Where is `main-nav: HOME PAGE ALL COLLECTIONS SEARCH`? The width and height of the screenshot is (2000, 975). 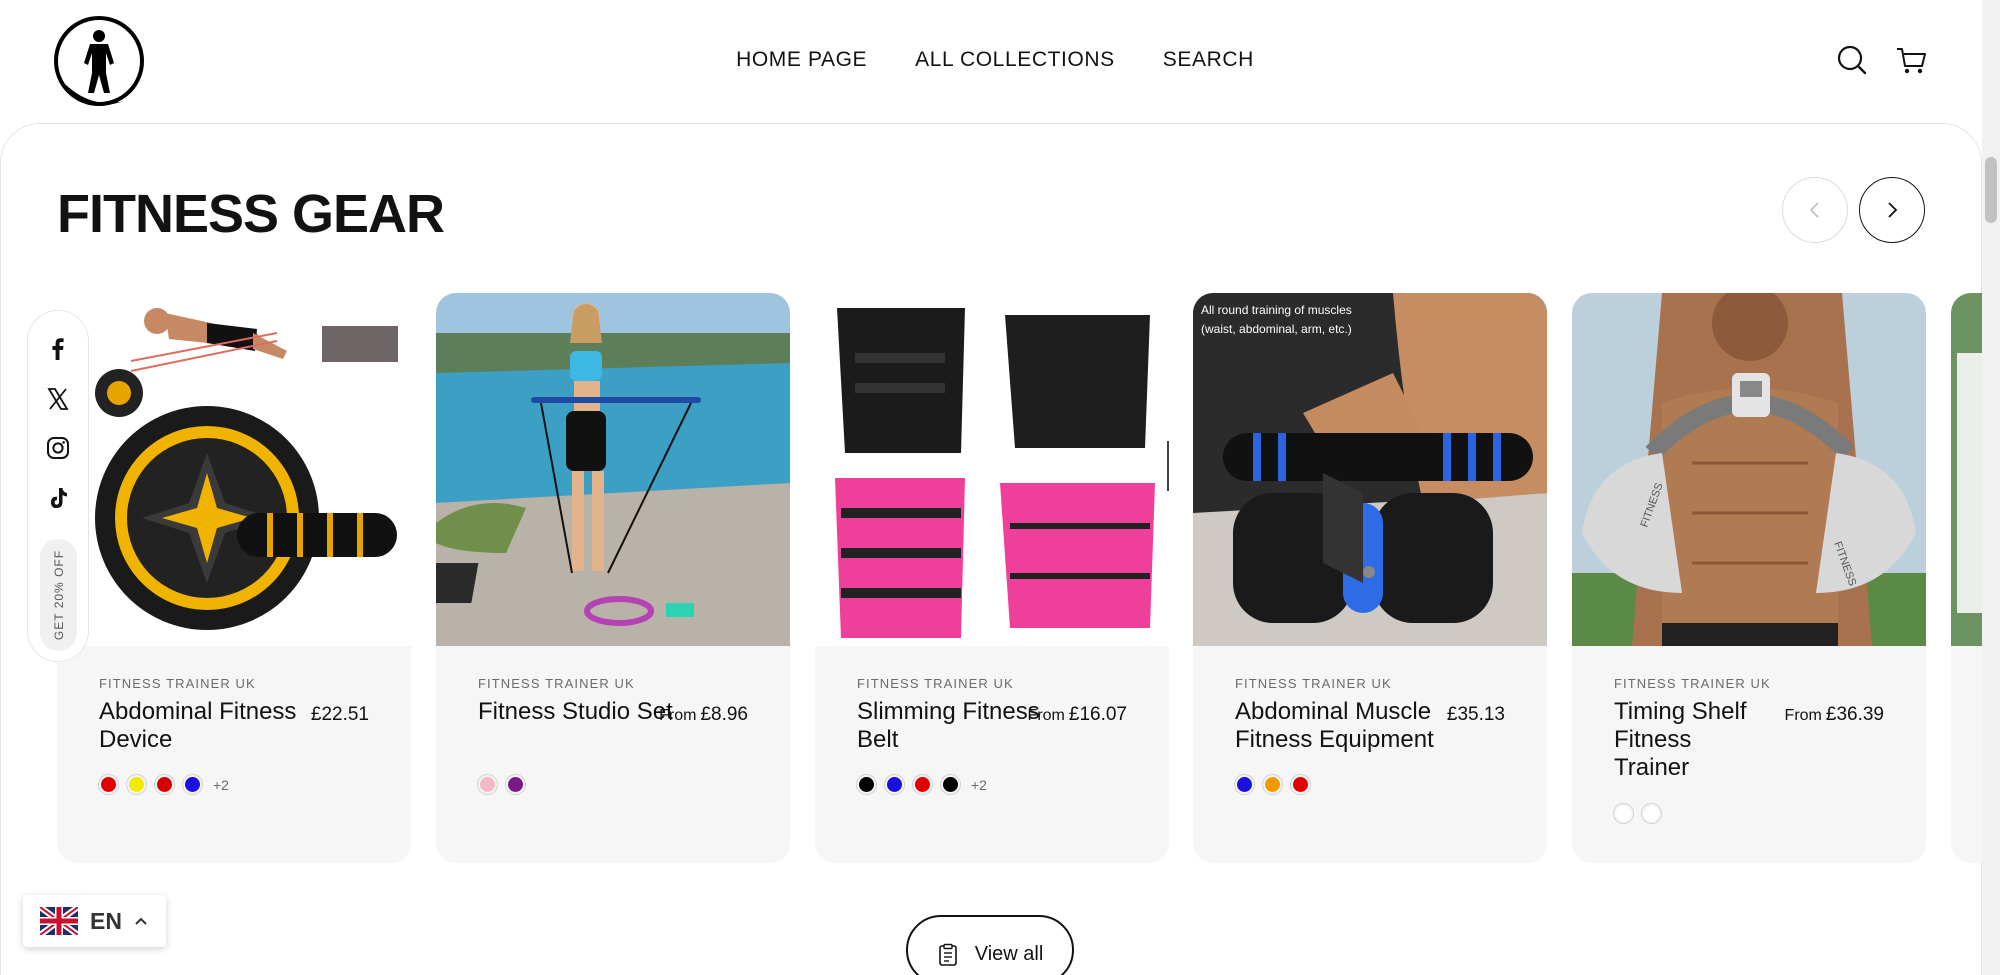 main-nav: HOME PAGE ALL COLLECTIONS SEARCH is located at coordinates (991, 60).